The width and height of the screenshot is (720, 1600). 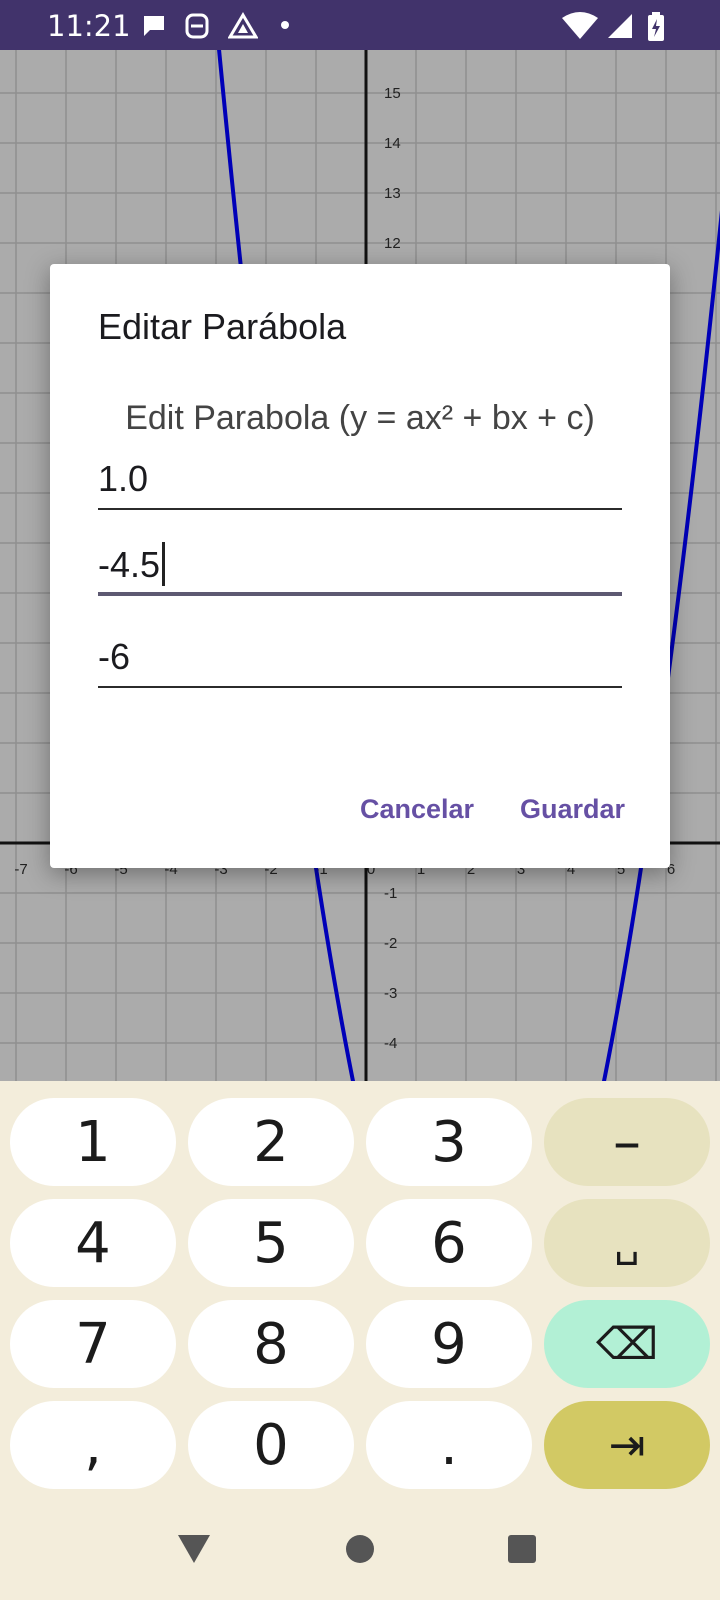 What do you see at coordinates (154, 26) in the screenshot?
I see `chat-bubble-icon` at bounding box center [154, 26].